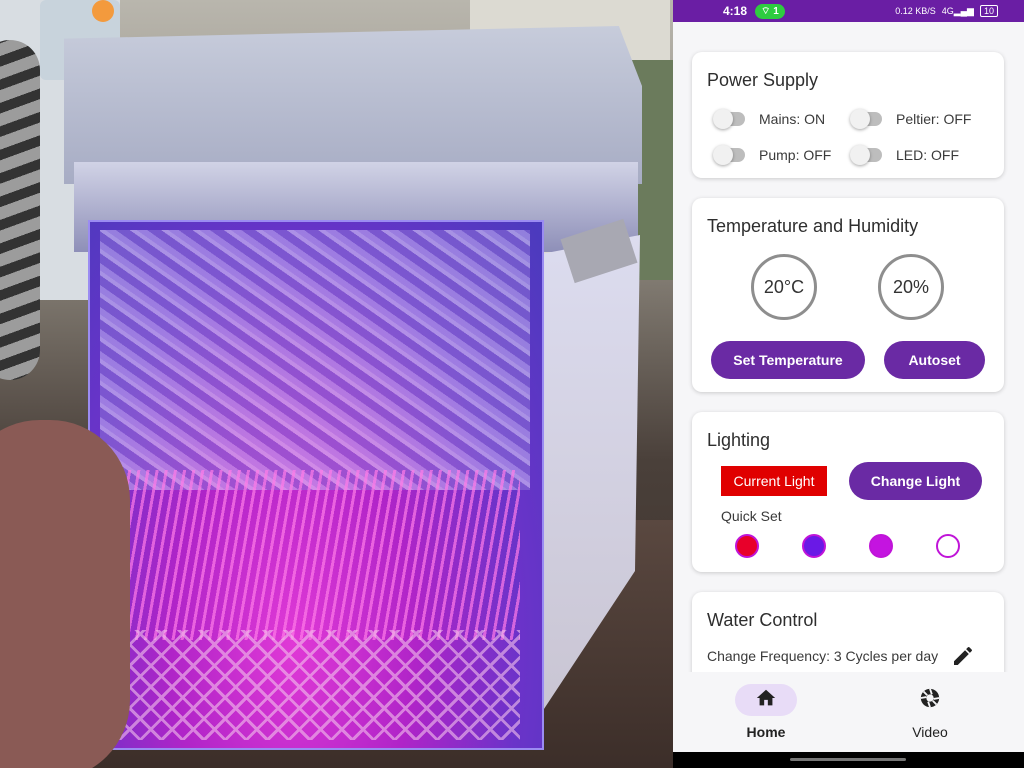 Image resolution: width=1024 pixels, height=768 pixels. What do you see at coordinates (948, 546) in the screenshot?
I see `quick-set-white-swatch` at bounding box center [948, 546].